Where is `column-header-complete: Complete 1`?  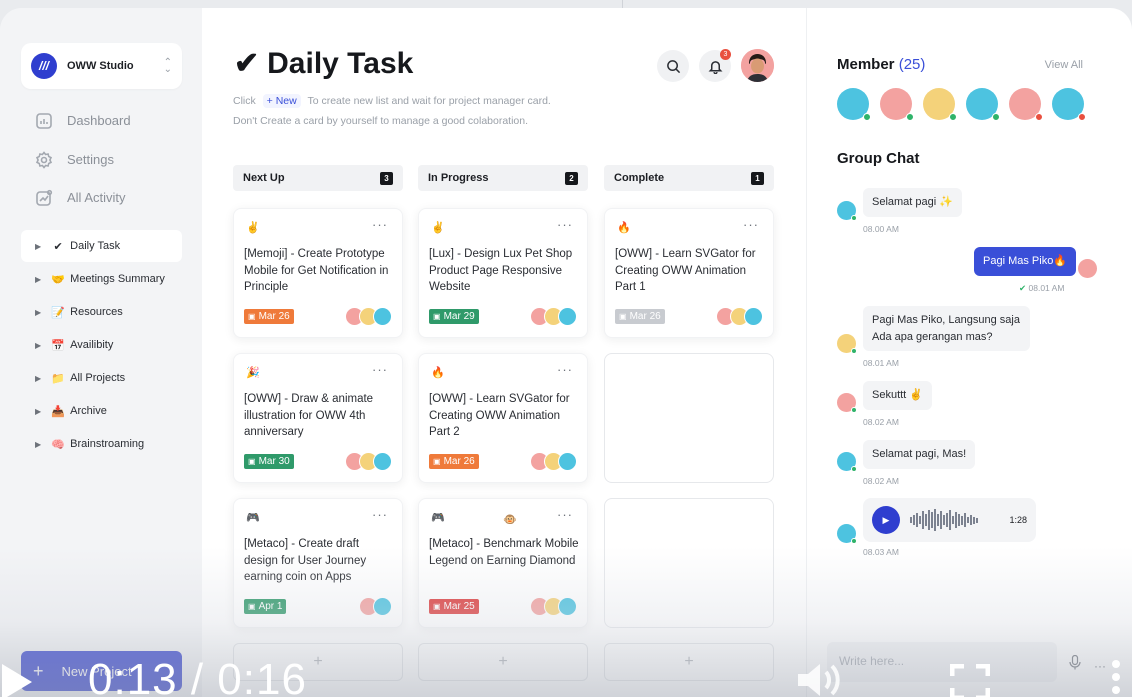
column-header-complete: Complete 1 is located at coordinates (689, 178).